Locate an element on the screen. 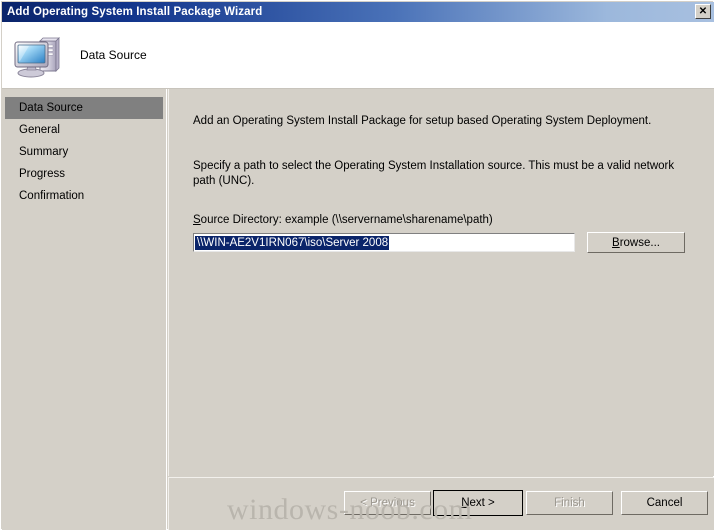 The width and height of the screenshot is (714, 530). sidebar-item-confirmation: Confirmation is located at coordinates (84, 196).